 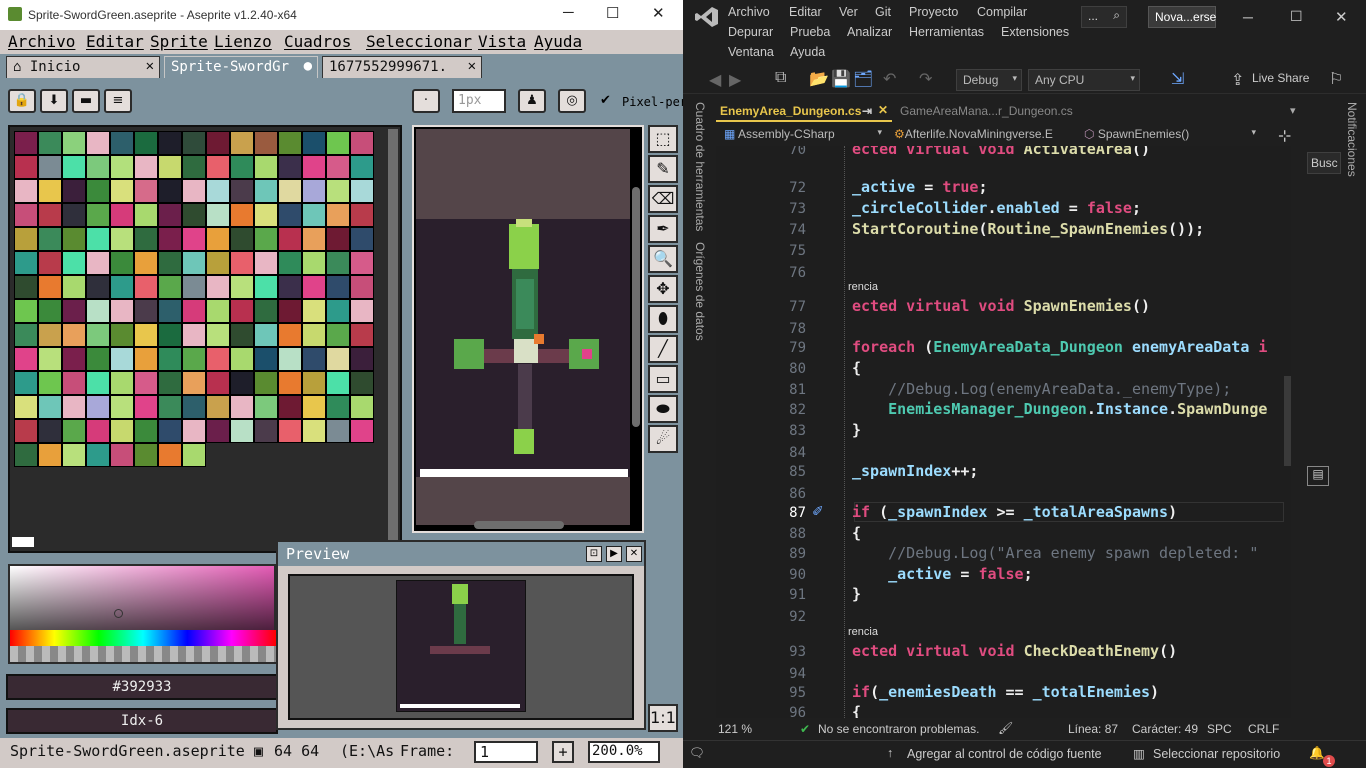 What do you see at coordinates (663, 259) in the screenshot?
I see `zoom-icon: 🔍` at bounding box center [663, 259].